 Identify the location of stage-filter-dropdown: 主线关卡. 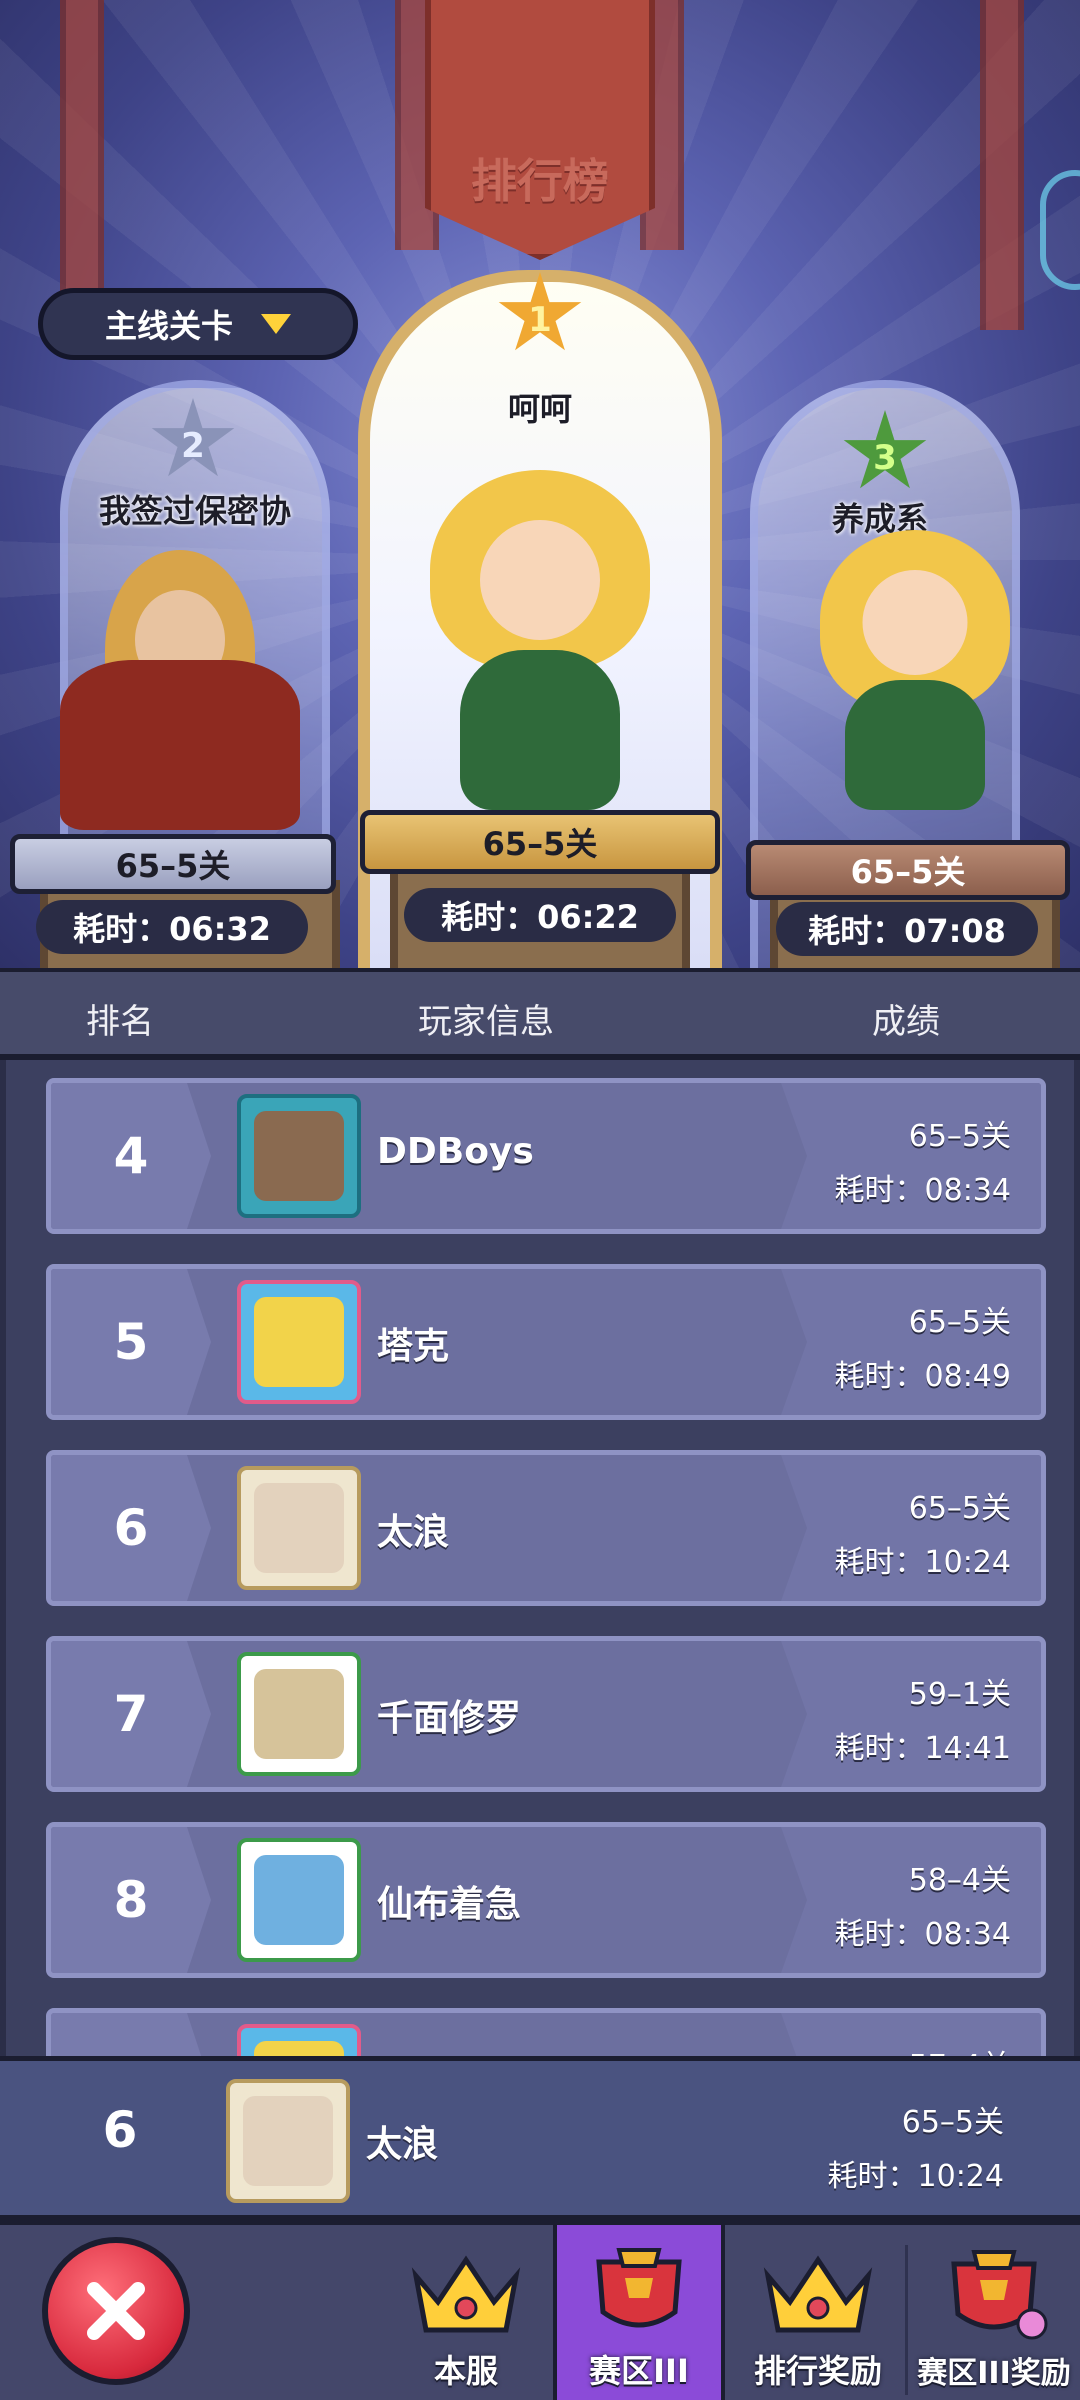
(198, 324).